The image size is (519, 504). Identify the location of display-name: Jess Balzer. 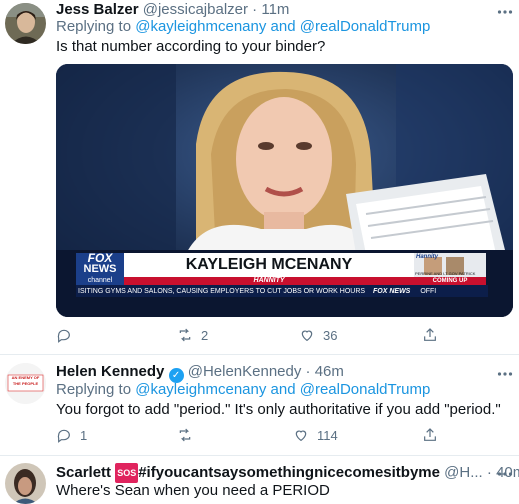
(97, 9).